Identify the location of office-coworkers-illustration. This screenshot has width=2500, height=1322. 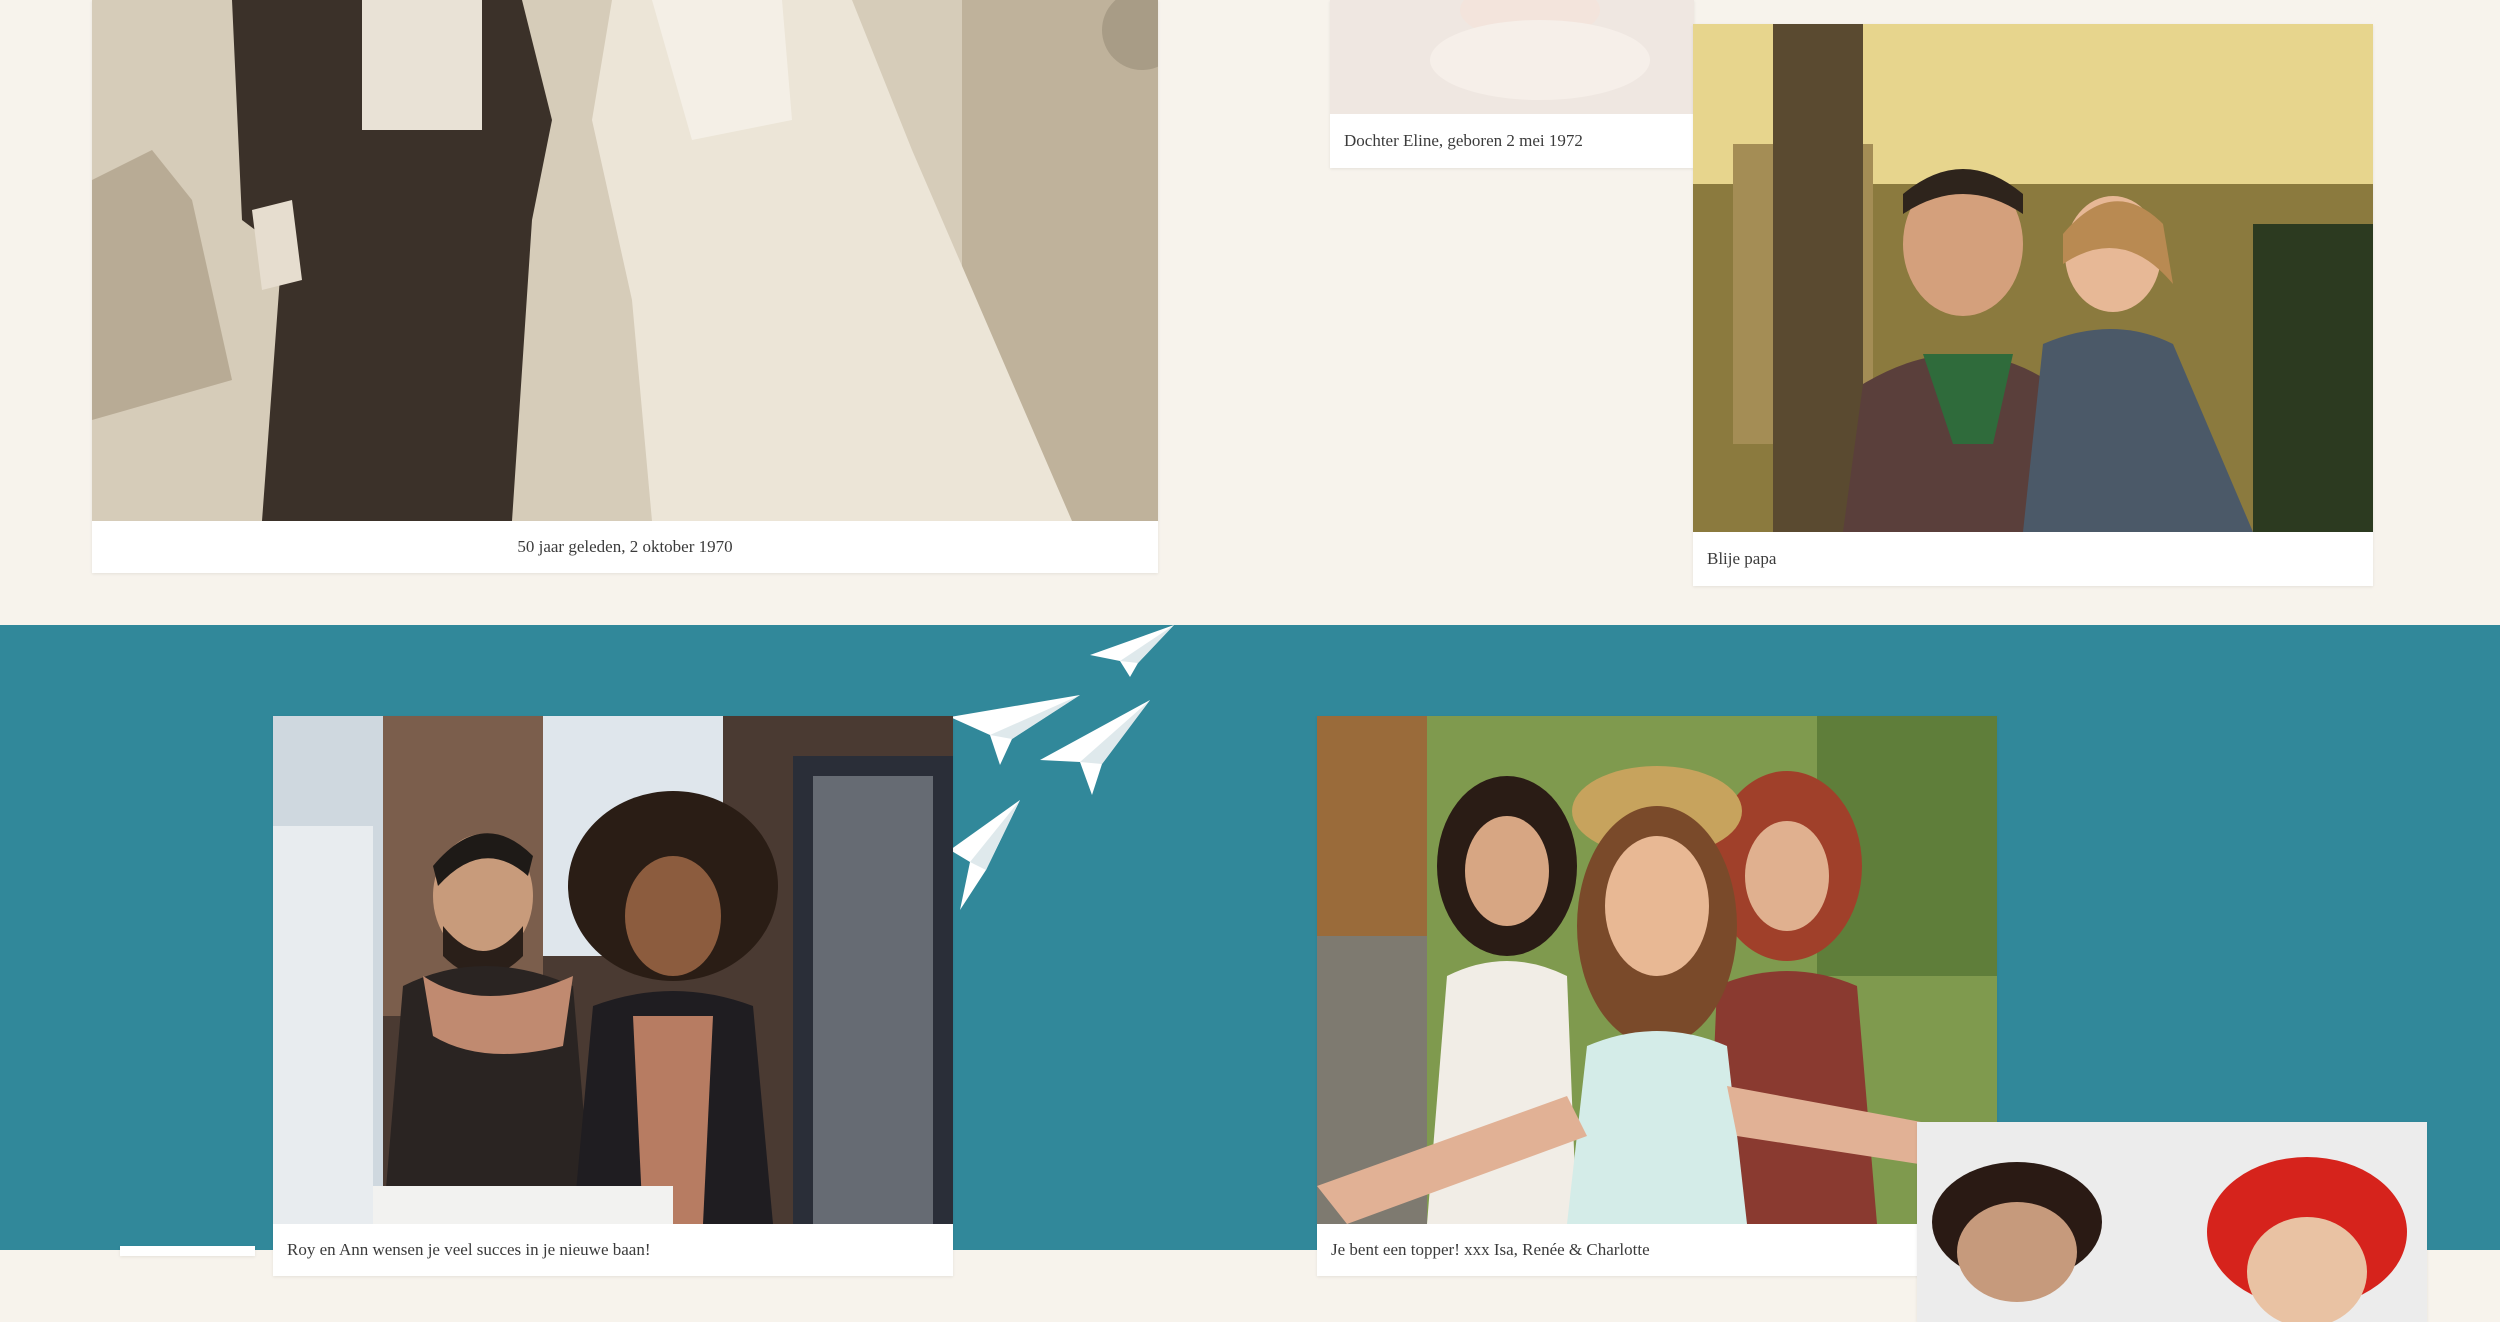
(613, 970).